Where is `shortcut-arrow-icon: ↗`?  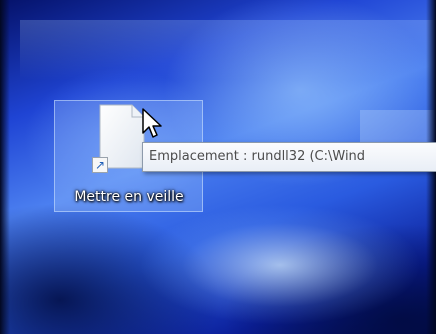 shortcut-arrow-icon: ↗ is located at coordinates (100, 165).